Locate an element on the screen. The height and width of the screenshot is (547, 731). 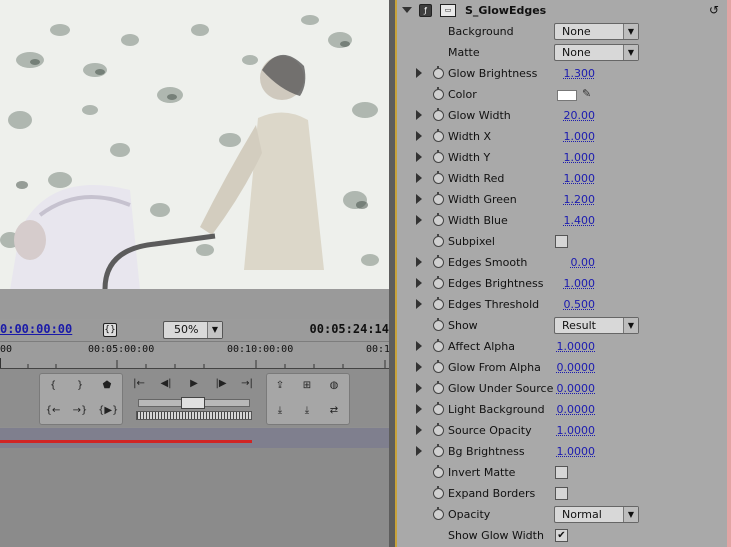
lift-button: ⇪ is located at coordinates (280, 386).